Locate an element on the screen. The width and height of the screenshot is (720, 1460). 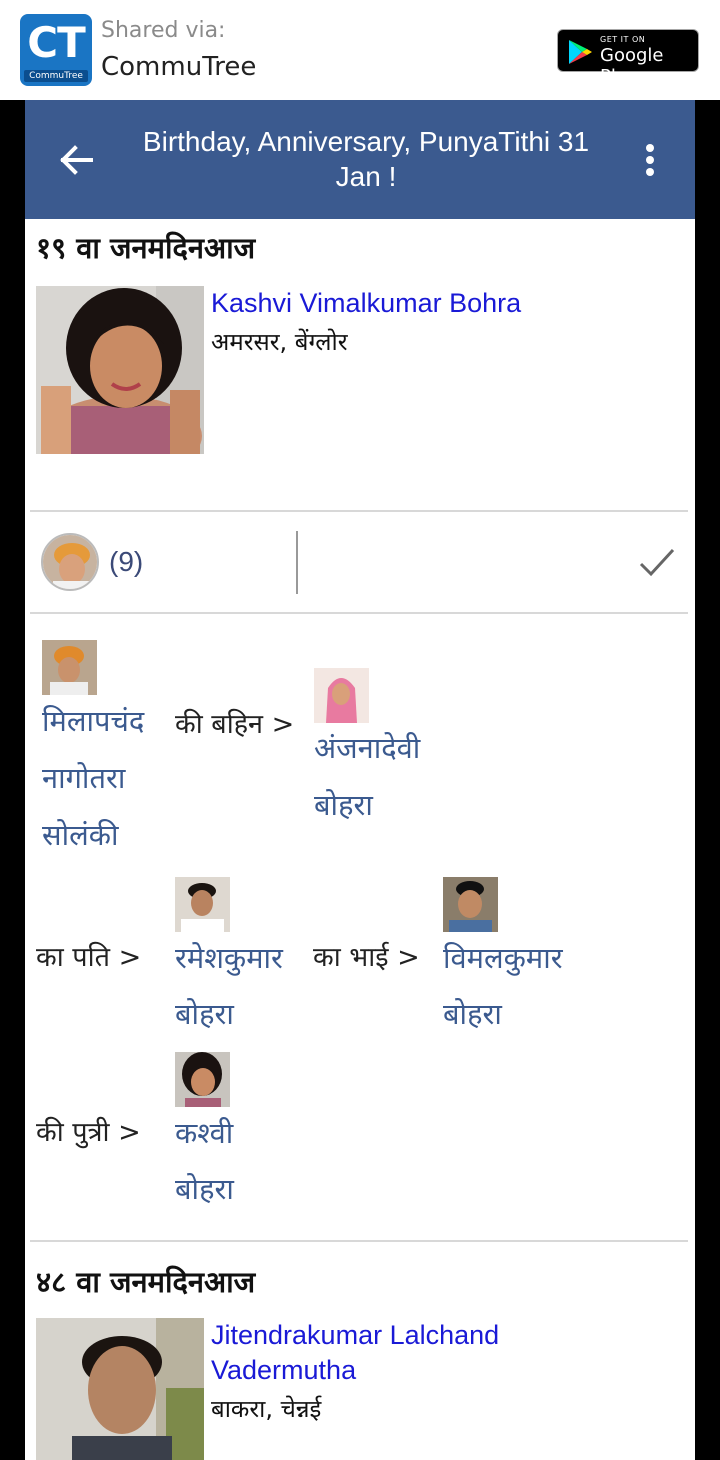
person-name-link: Kashvi Vimalkumar Bohra is located at coordinates (366, 303).